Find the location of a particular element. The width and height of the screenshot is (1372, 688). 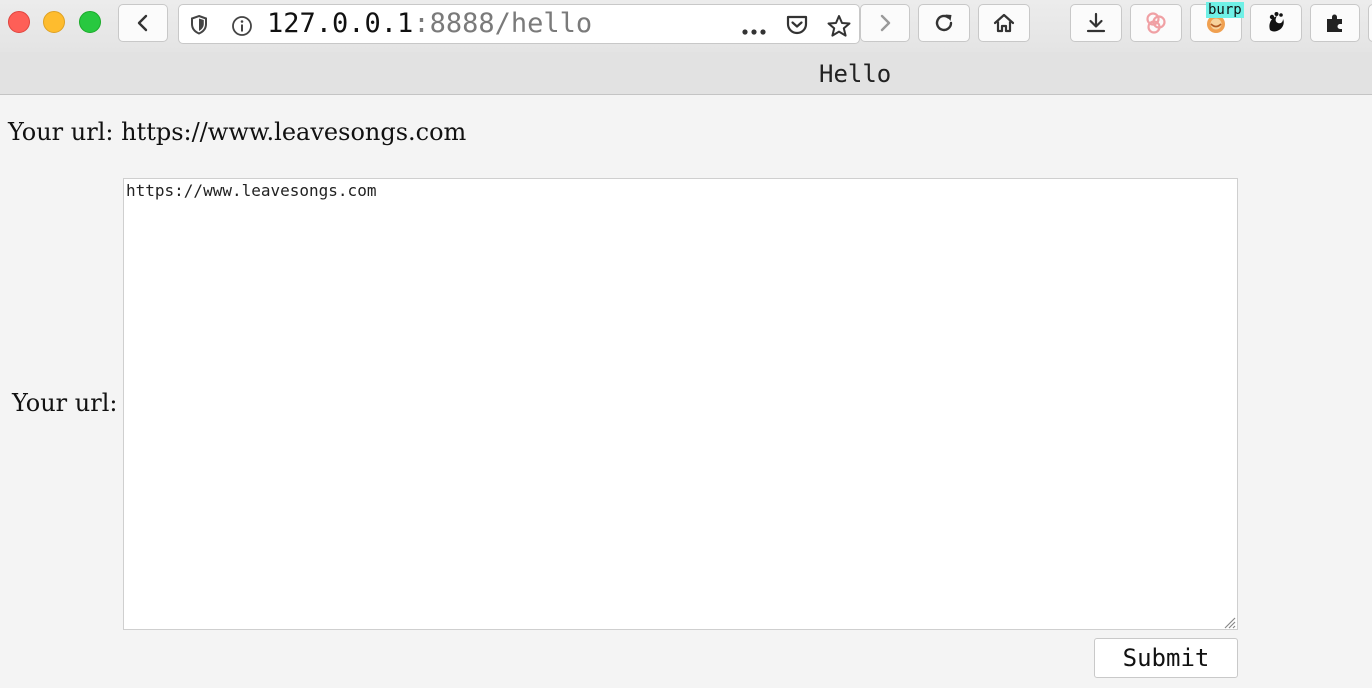

download-button is located at coordinates (1096, 23).